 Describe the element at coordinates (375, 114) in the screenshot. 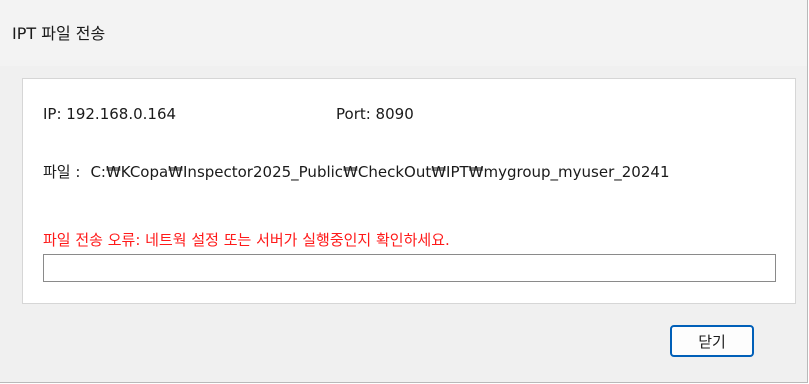

I see `port-label: Port: 8090` at that location.